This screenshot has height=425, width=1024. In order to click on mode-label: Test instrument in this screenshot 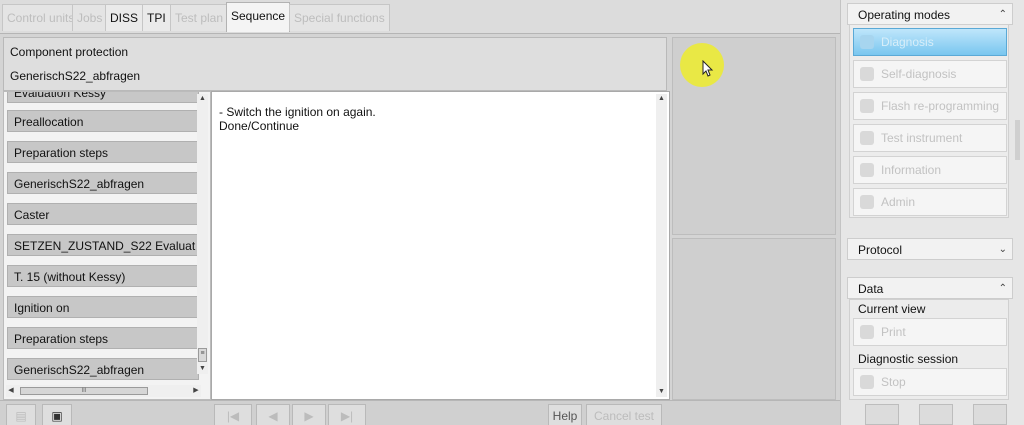, I will do `click(922, 138)`.